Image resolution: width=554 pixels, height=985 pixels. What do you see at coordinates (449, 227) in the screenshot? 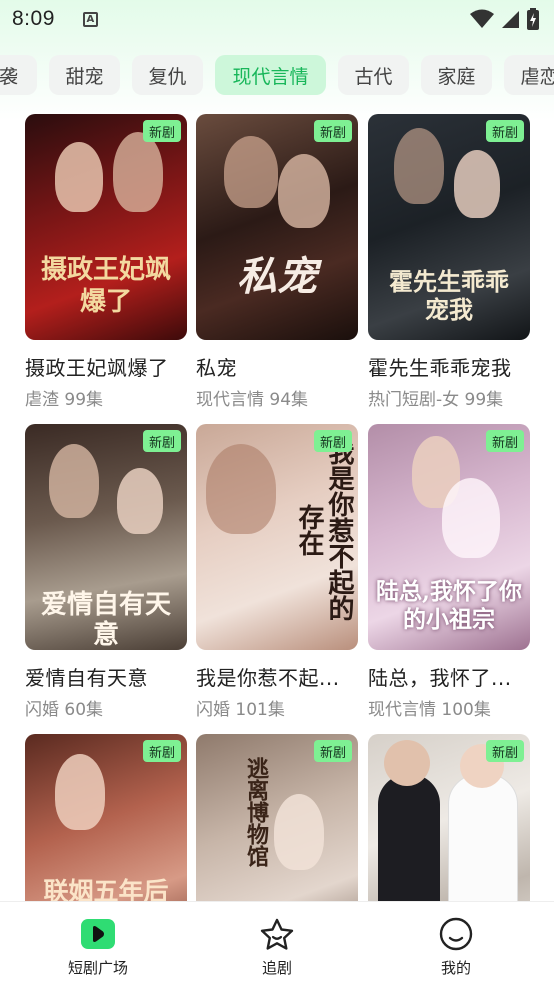
I see `poster-image: 霍先生乖乖宠我` at bounding box center [449, 227].